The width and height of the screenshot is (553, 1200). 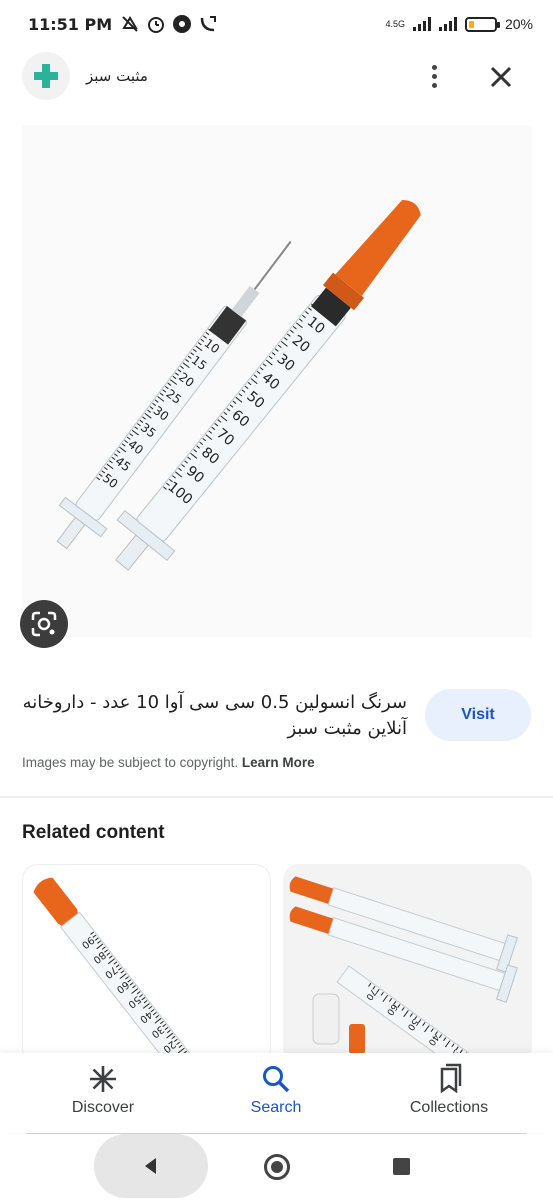 What do you see at coordinates (401, 1166) in the screenshot?
I see `recents-button` at bounding box center [401, 1166].